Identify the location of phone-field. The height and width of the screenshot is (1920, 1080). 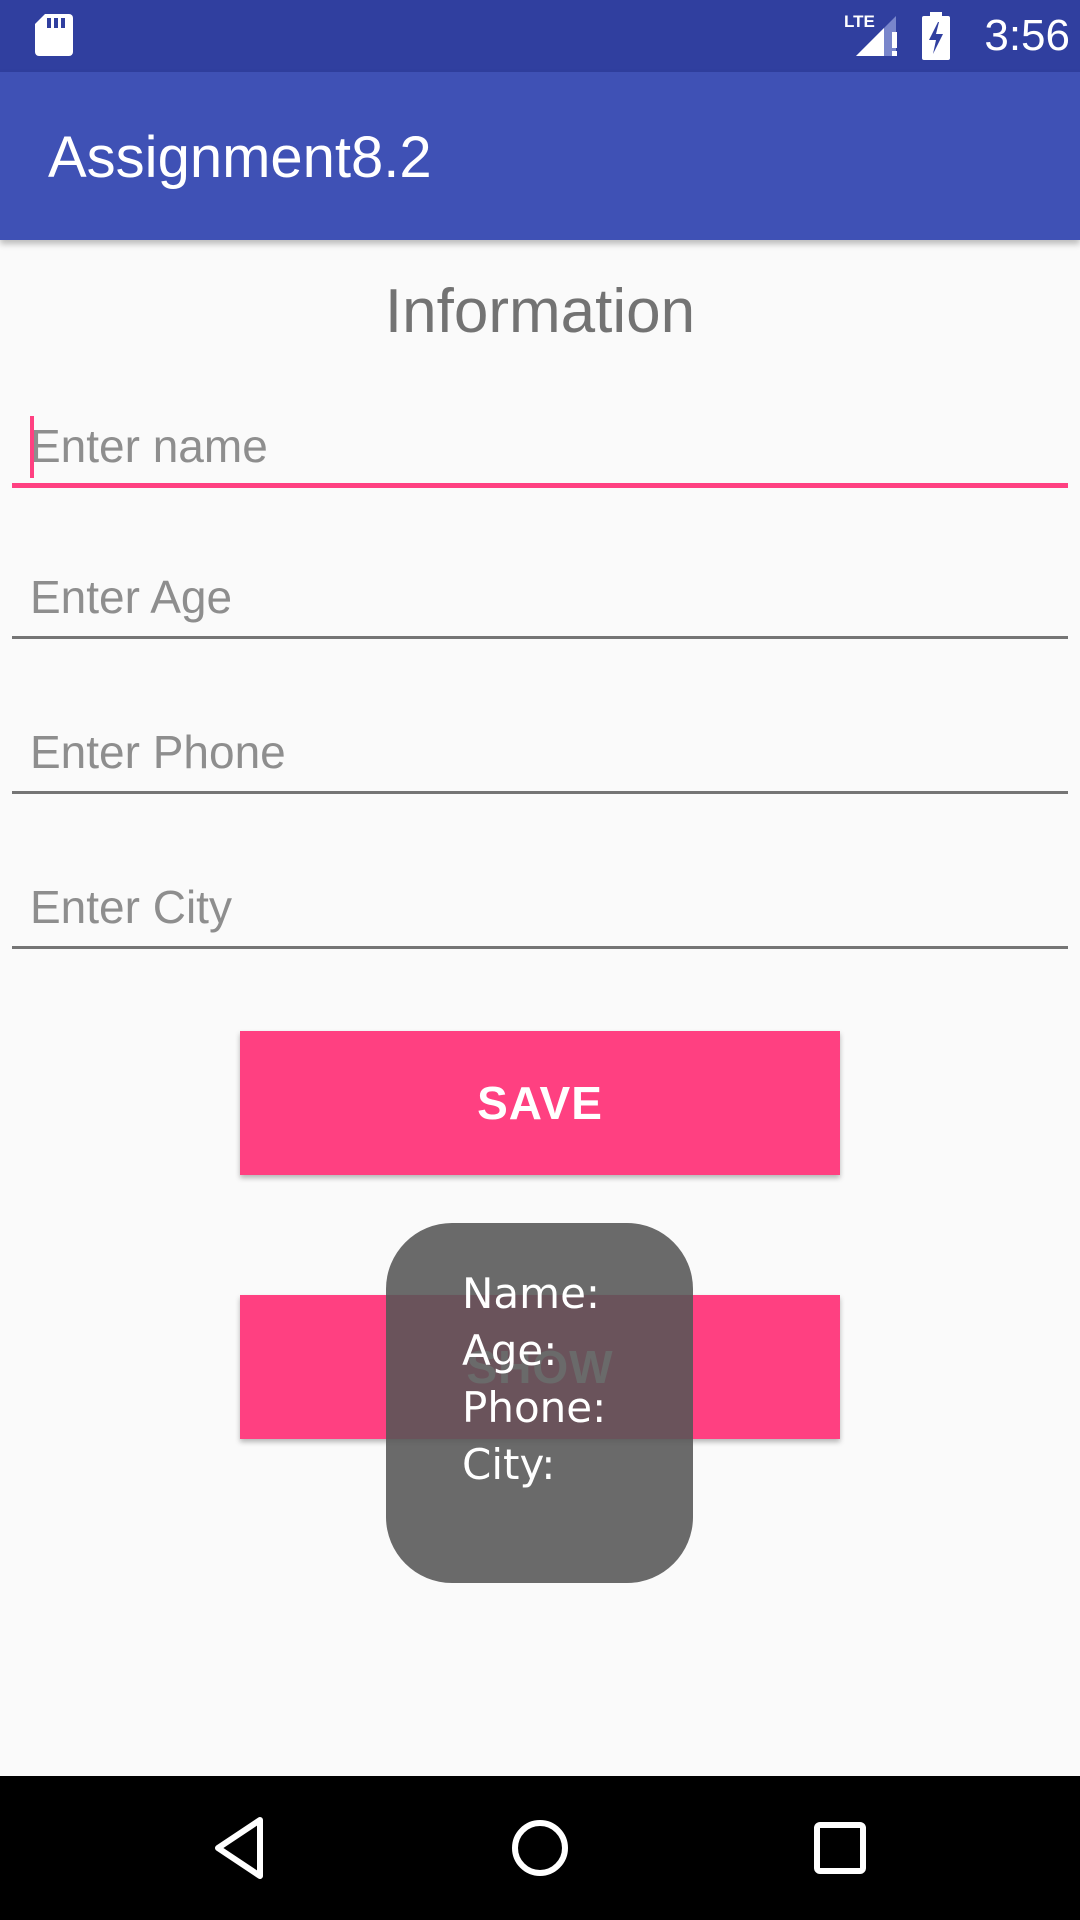
(540, 754).